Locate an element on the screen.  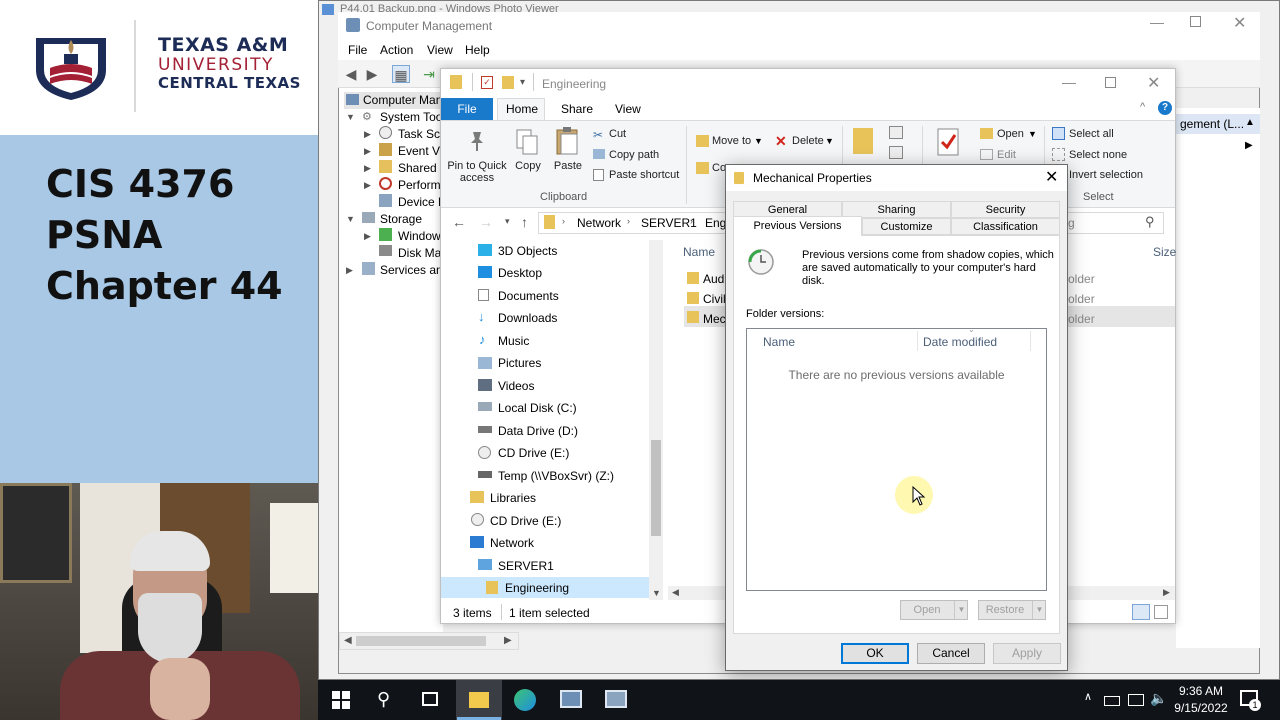
battery-icon is located at coordinates (1112, 701).